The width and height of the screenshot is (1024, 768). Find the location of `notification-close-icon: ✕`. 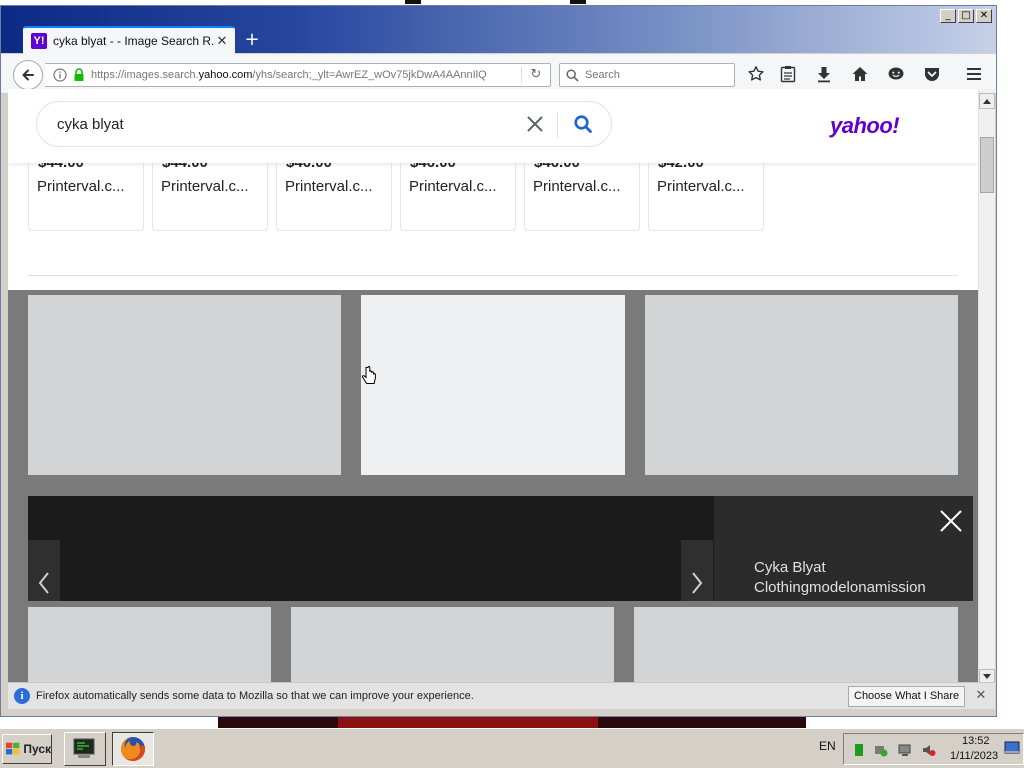

notification-close-icon: ✕ is located at coordinates (981, 696).